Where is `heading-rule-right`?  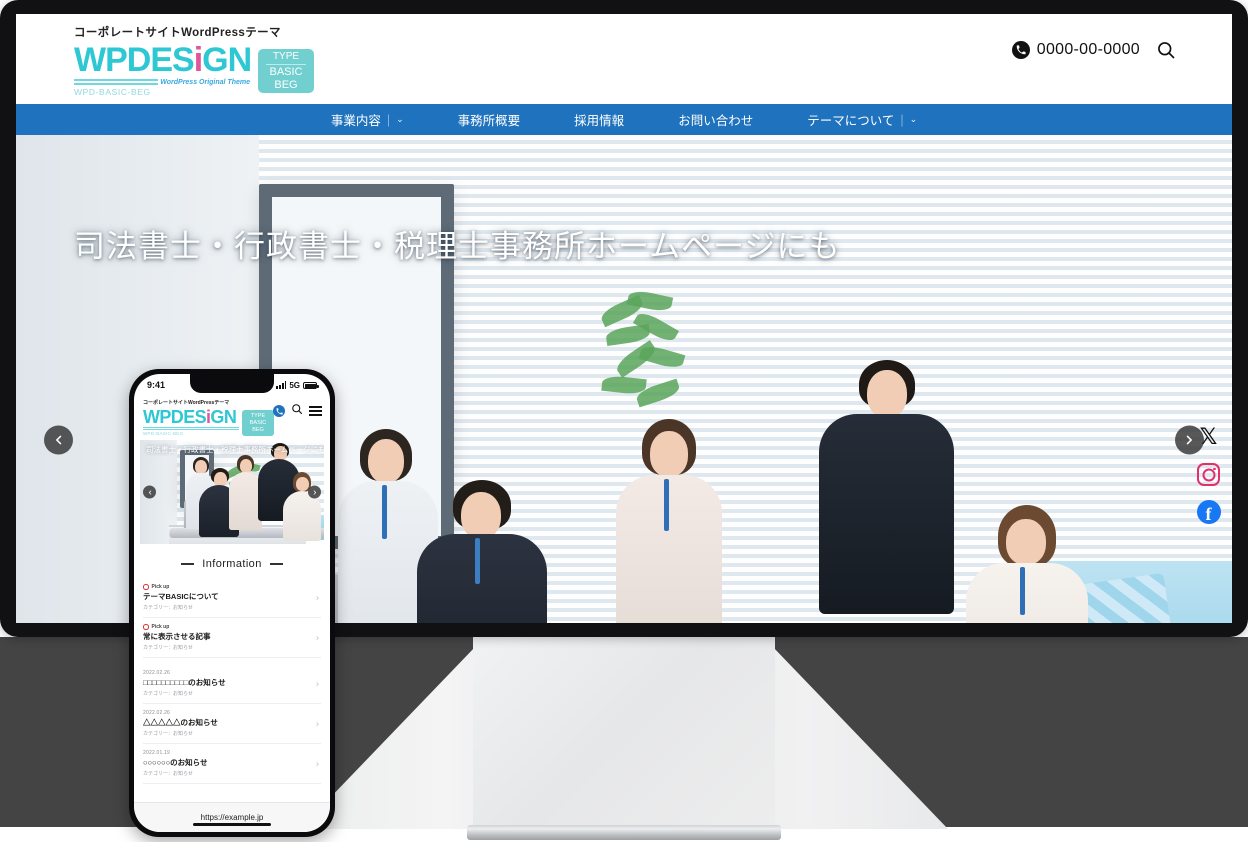
heading-rule-right is located at coordinates (276, 564).